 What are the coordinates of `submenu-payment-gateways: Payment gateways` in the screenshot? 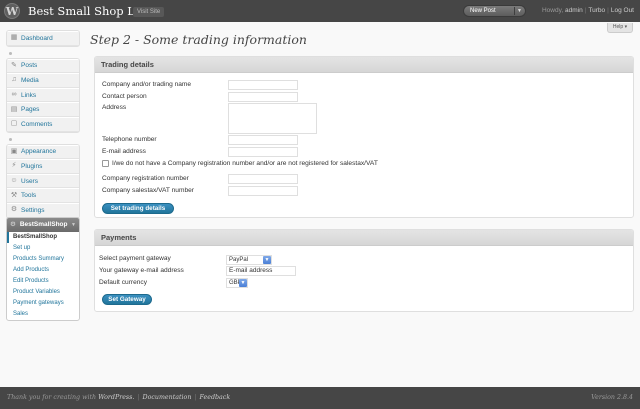 It's located at (43, 303).